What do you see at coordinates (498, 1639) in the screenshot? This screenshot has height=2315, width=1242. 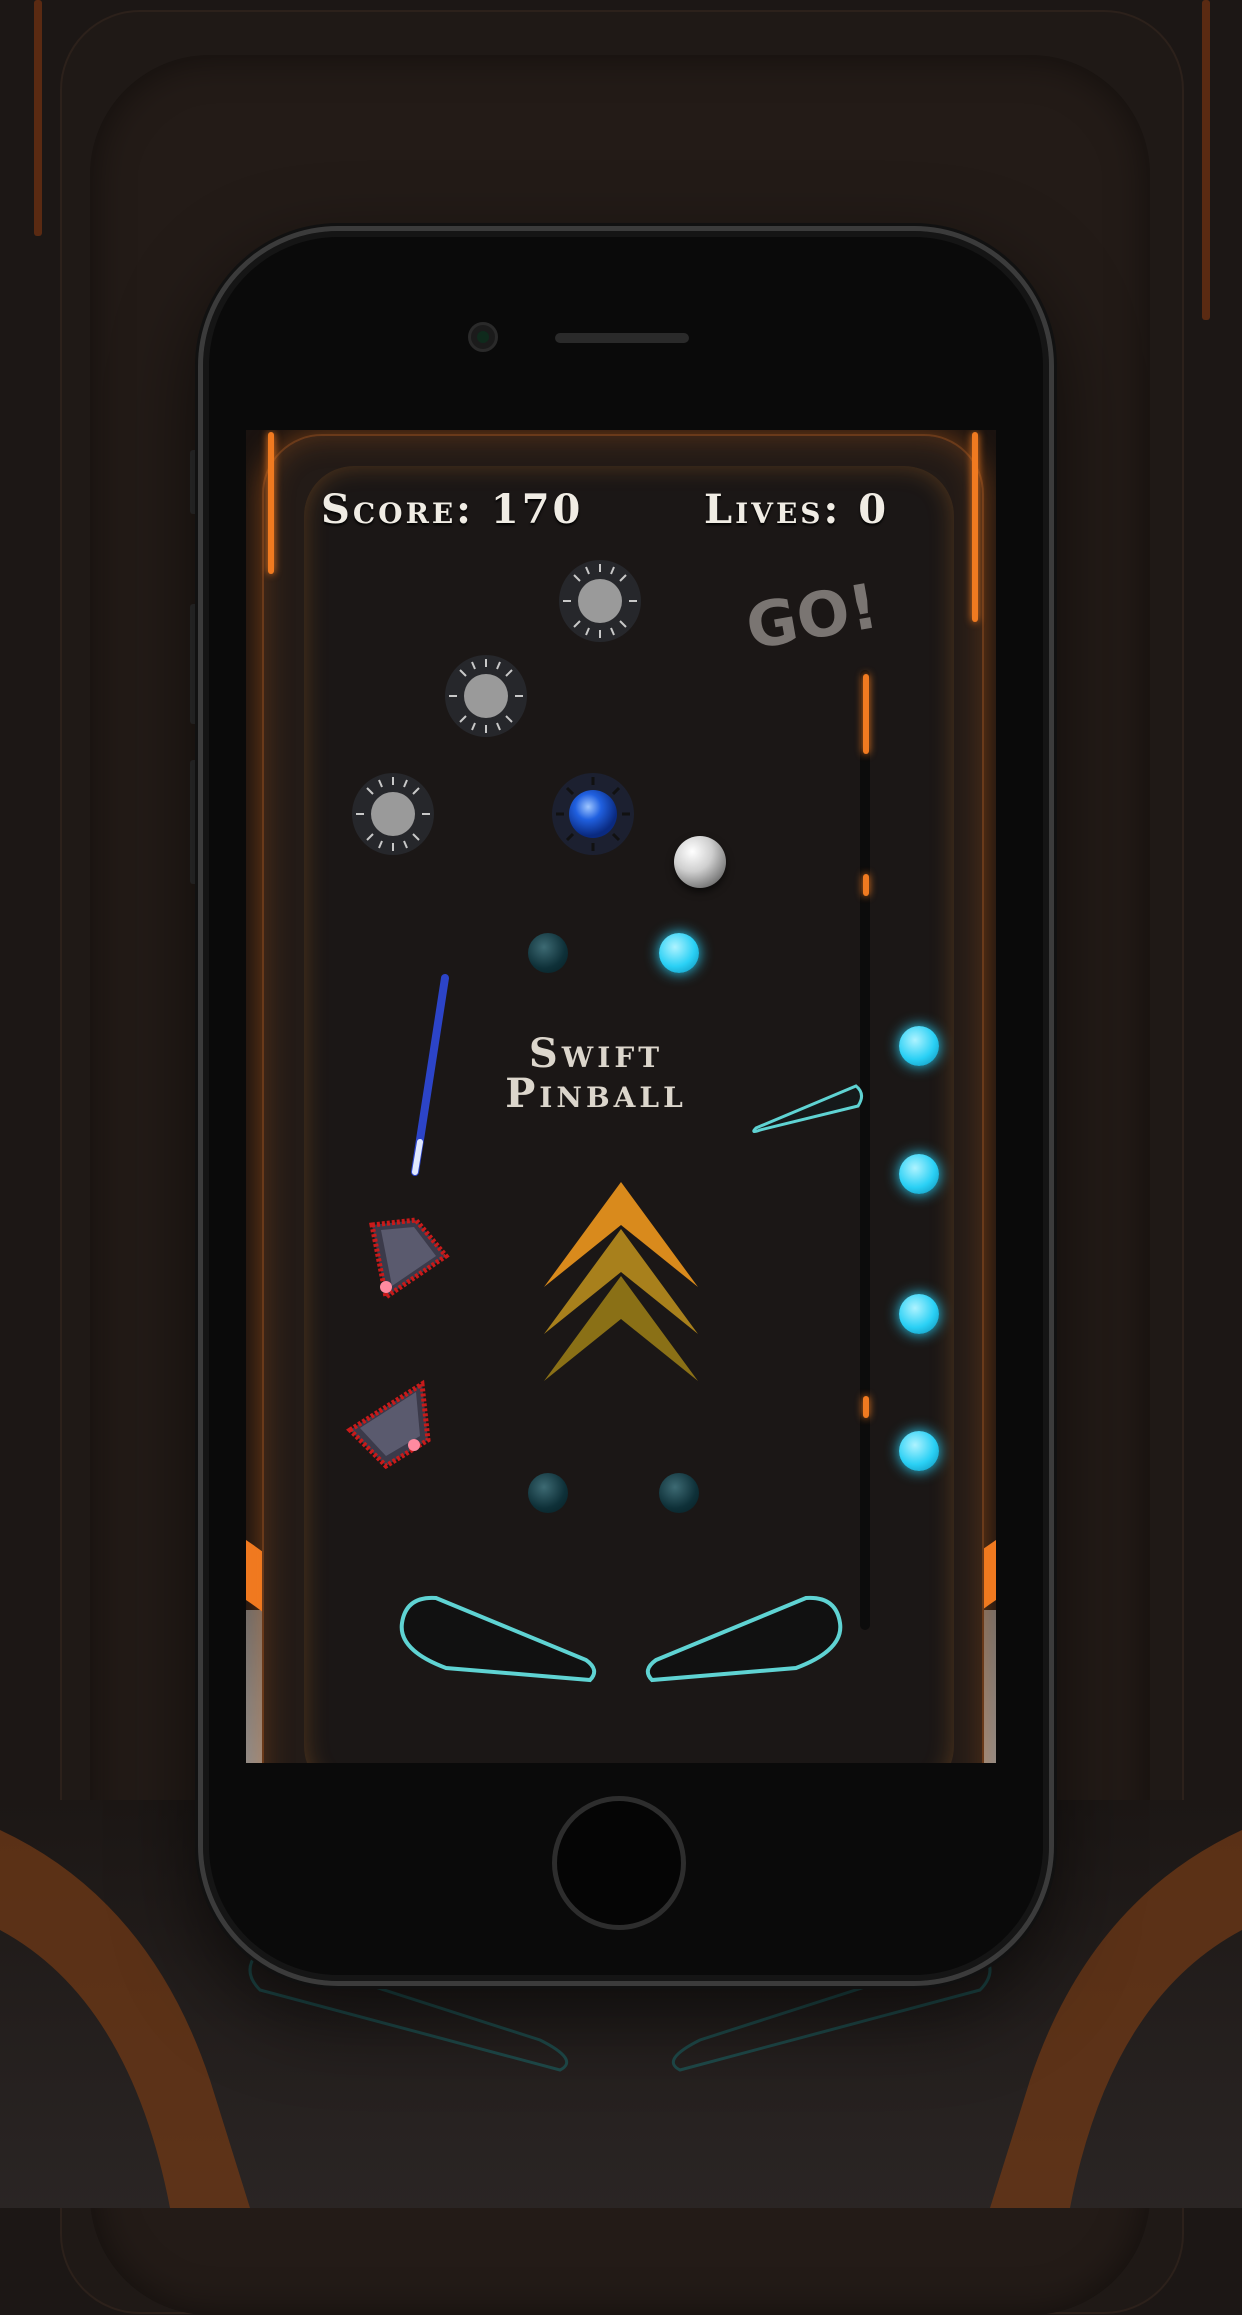 I see `left-flipper` at bounding box center [498, 1639].